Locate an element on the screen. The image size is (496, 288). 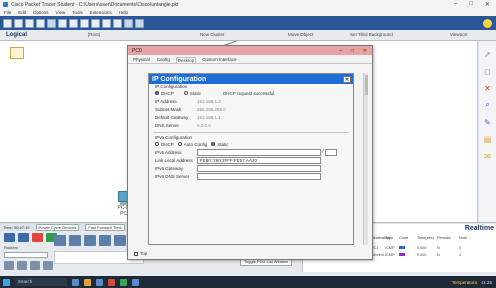
minimize-button: – is located at coordinates (455, 4).